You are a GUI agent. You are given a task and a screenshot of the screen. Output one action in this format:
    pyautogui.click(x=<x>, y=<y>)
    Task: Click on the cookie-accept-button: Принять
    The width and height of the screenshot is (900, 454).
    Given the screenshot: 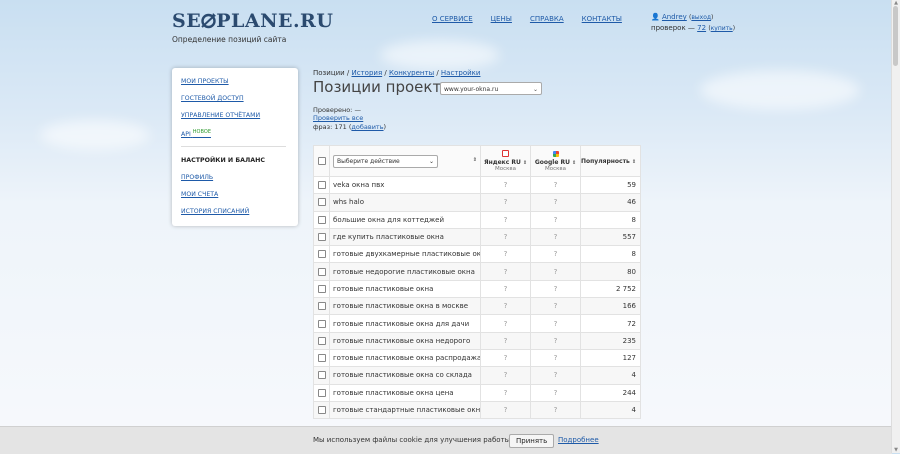 What is the action you would take?
    pyautogui.click(x=532, y=441)
    